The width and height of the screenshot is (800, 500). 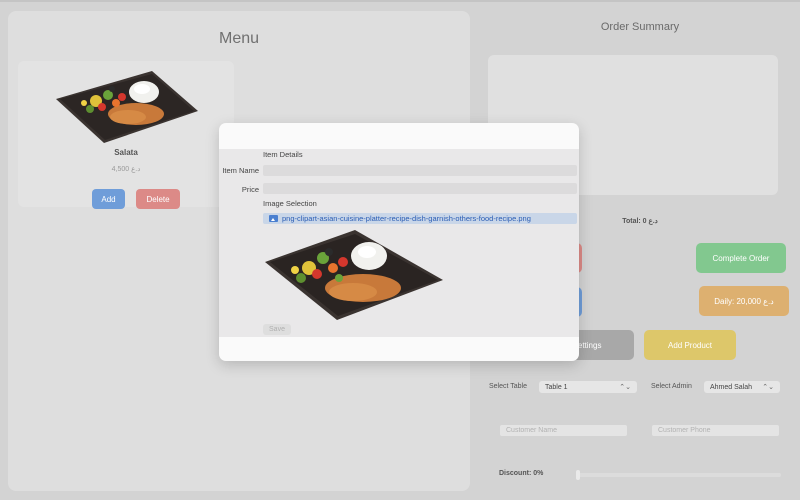 What do you see at coordinates (283, 154) in the screenshot?
I see `item-details-heading: Item Details` at bounding box center [283, 154].